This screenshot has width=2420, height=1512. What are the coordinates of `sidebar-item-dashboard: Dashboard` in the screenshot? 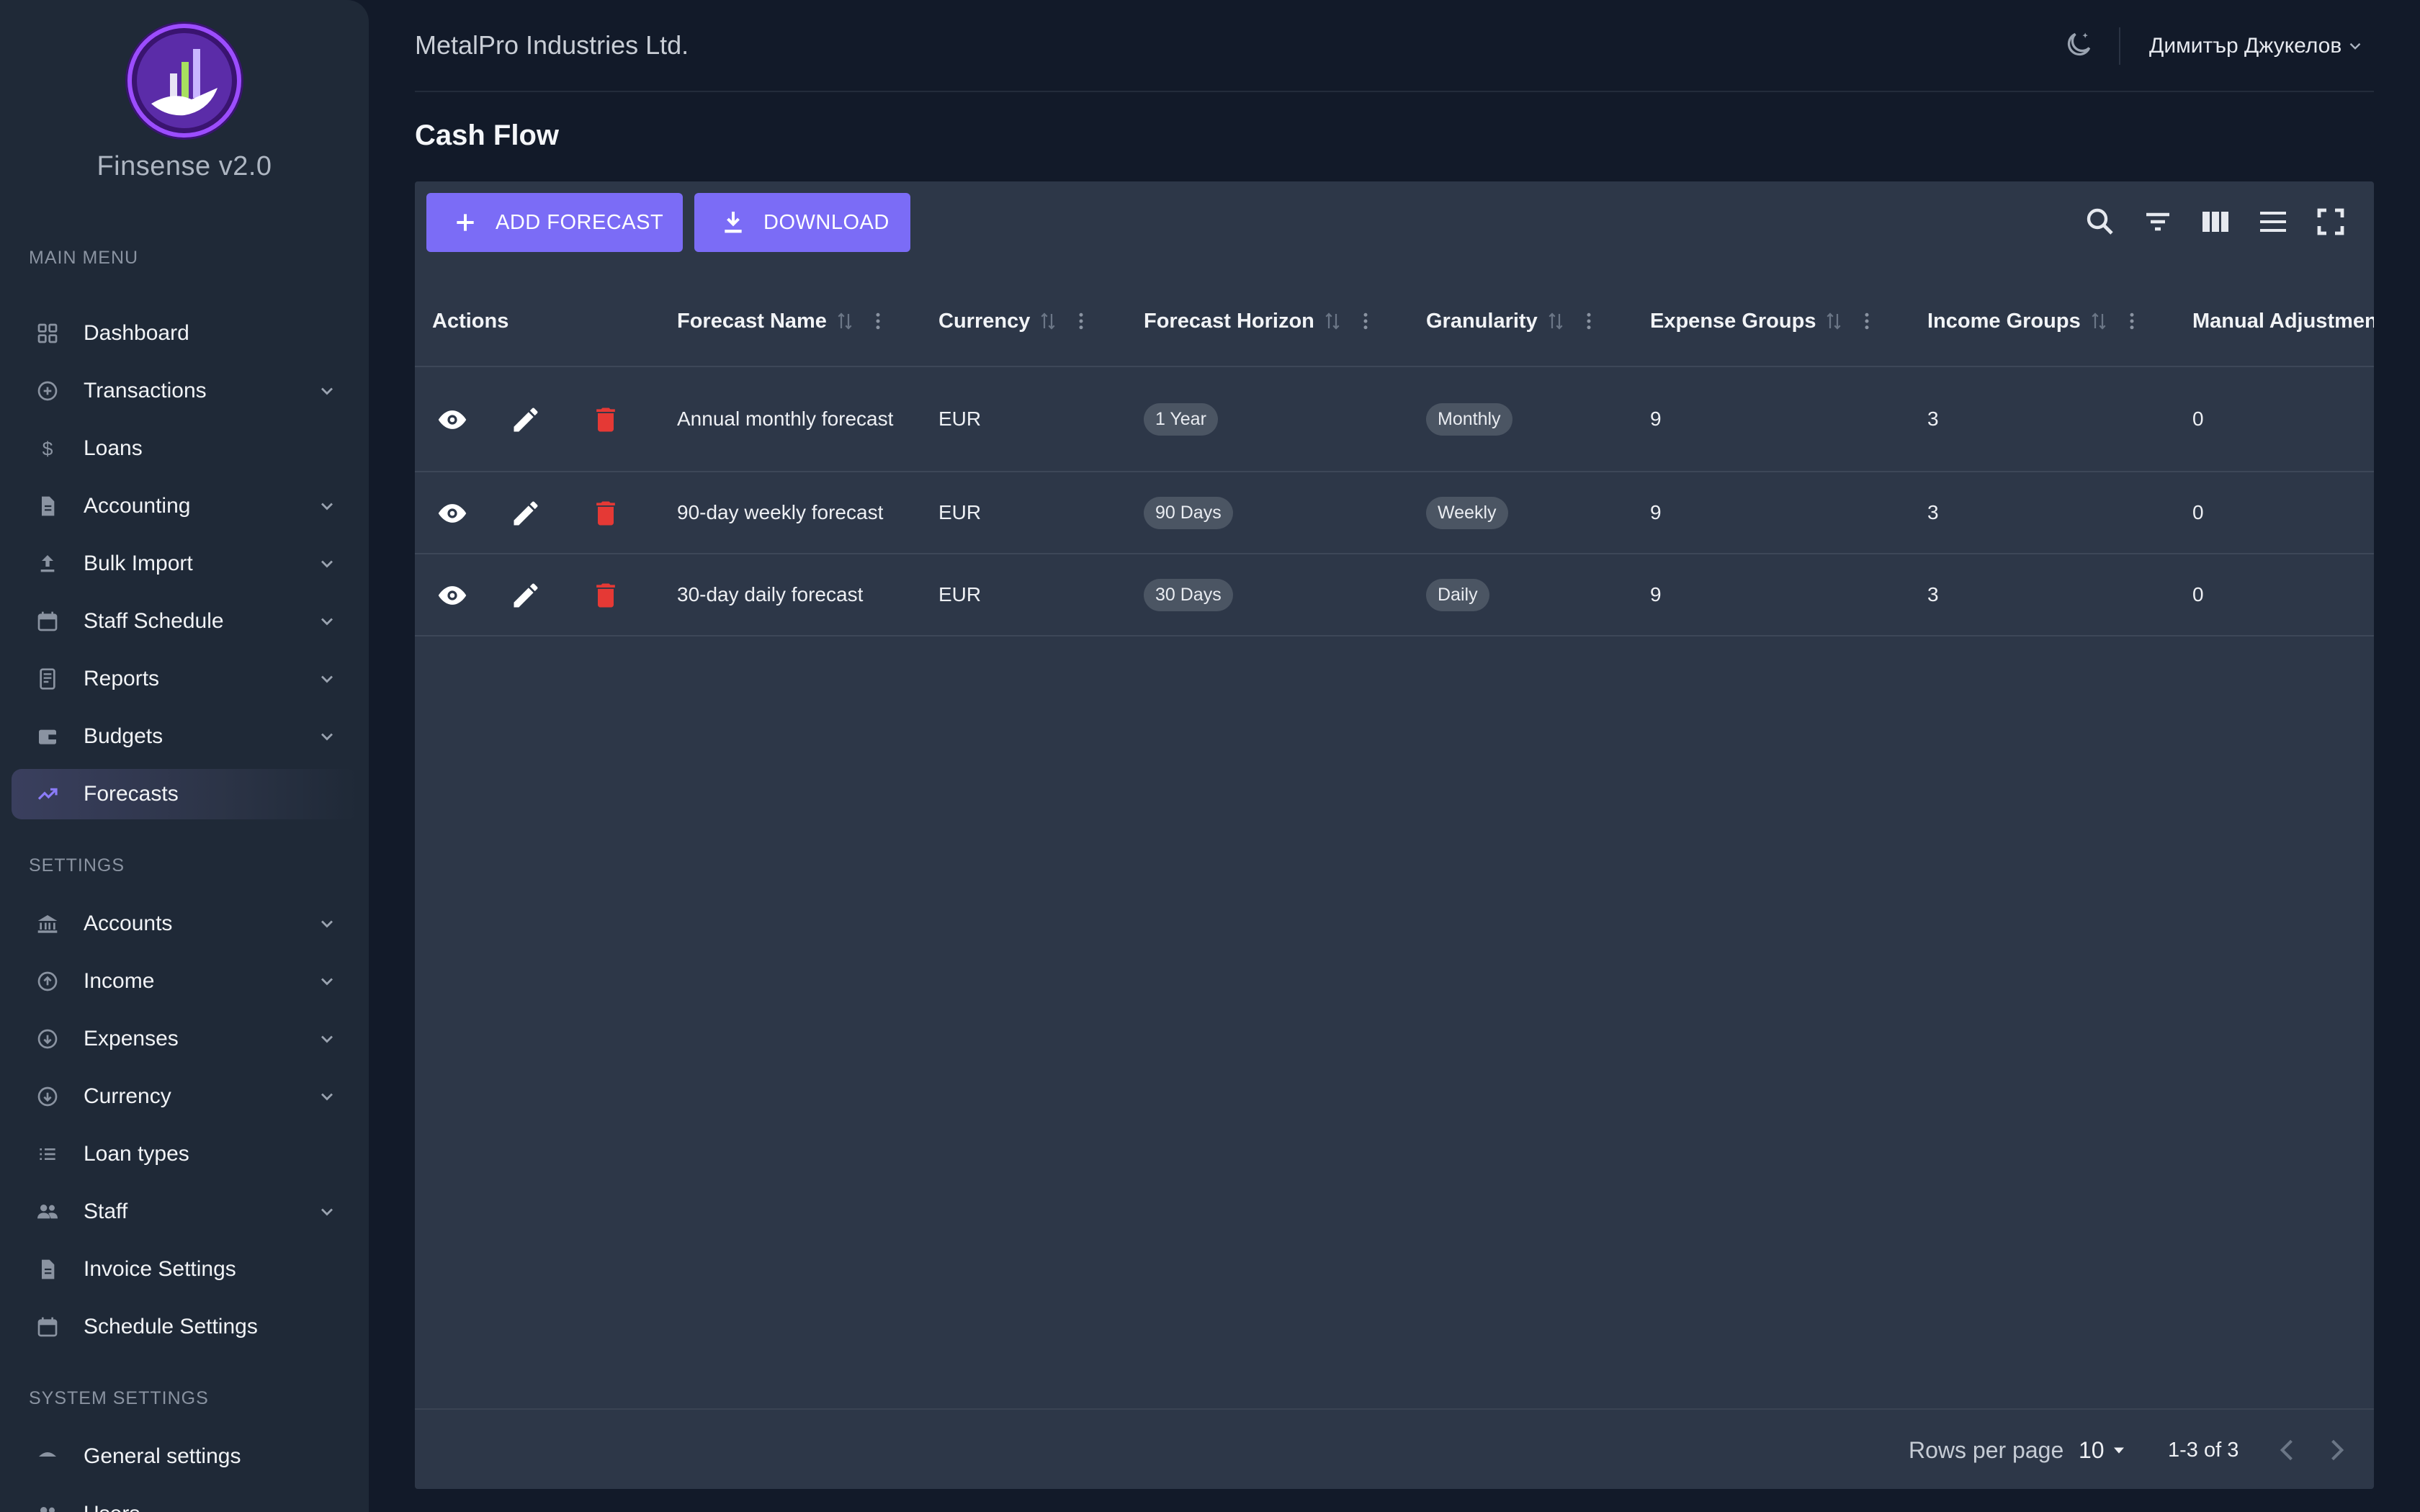 It's located at (185, 333).